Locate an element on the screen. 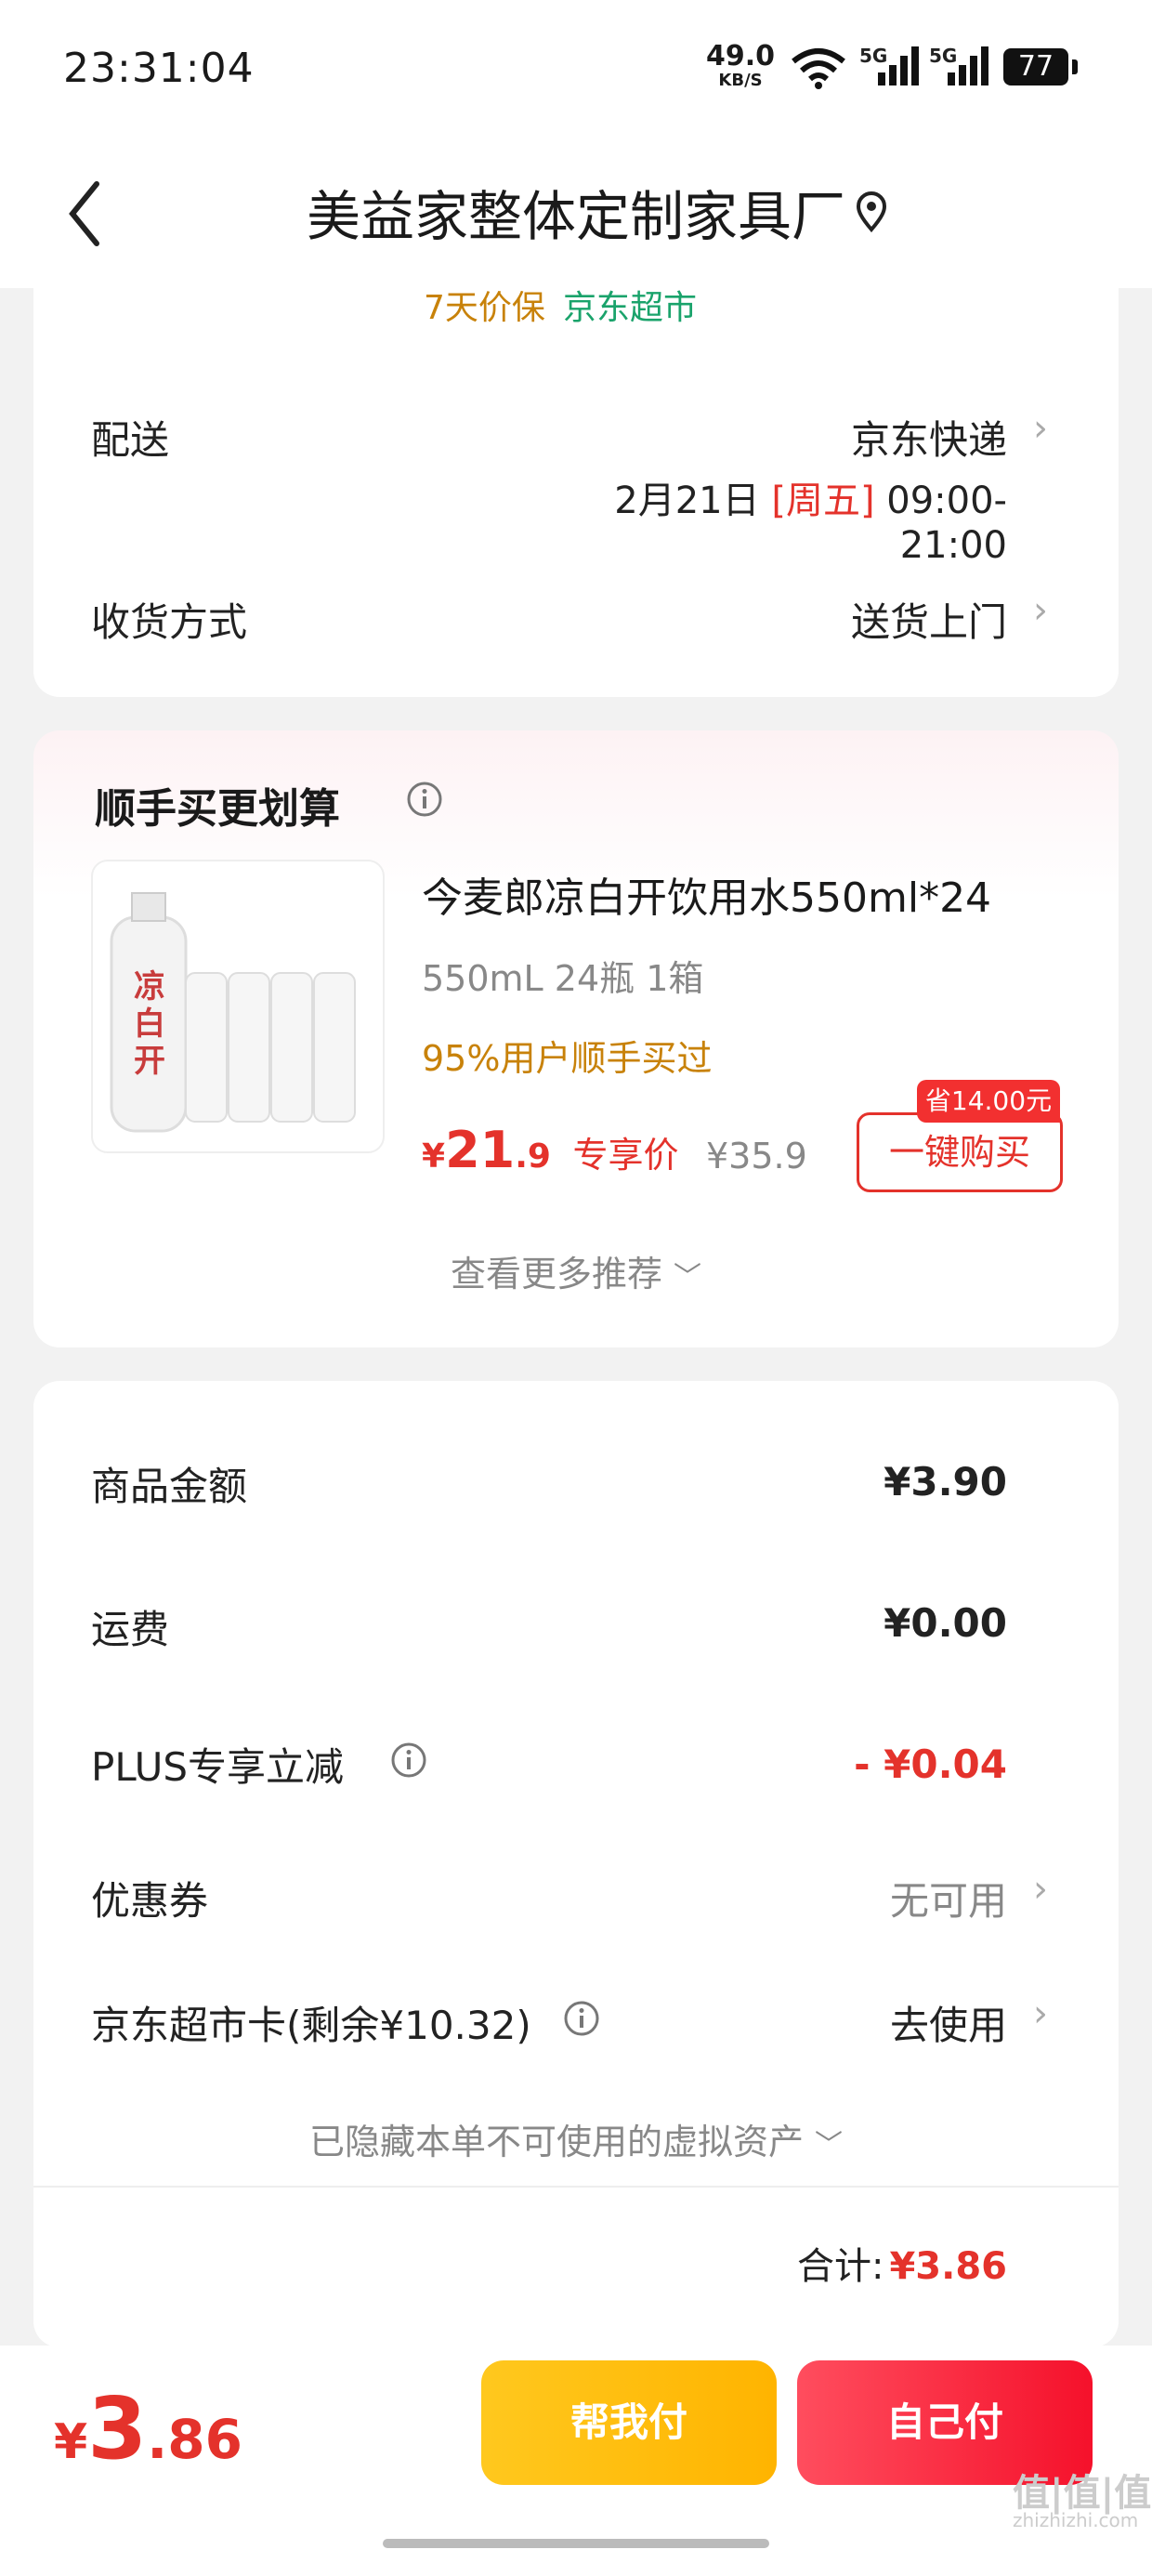 Image resolution: width=1152 pixels, height=2576 pixels. watermark-url: zhizhizhi.com is located at coordinates (1076, 2520).